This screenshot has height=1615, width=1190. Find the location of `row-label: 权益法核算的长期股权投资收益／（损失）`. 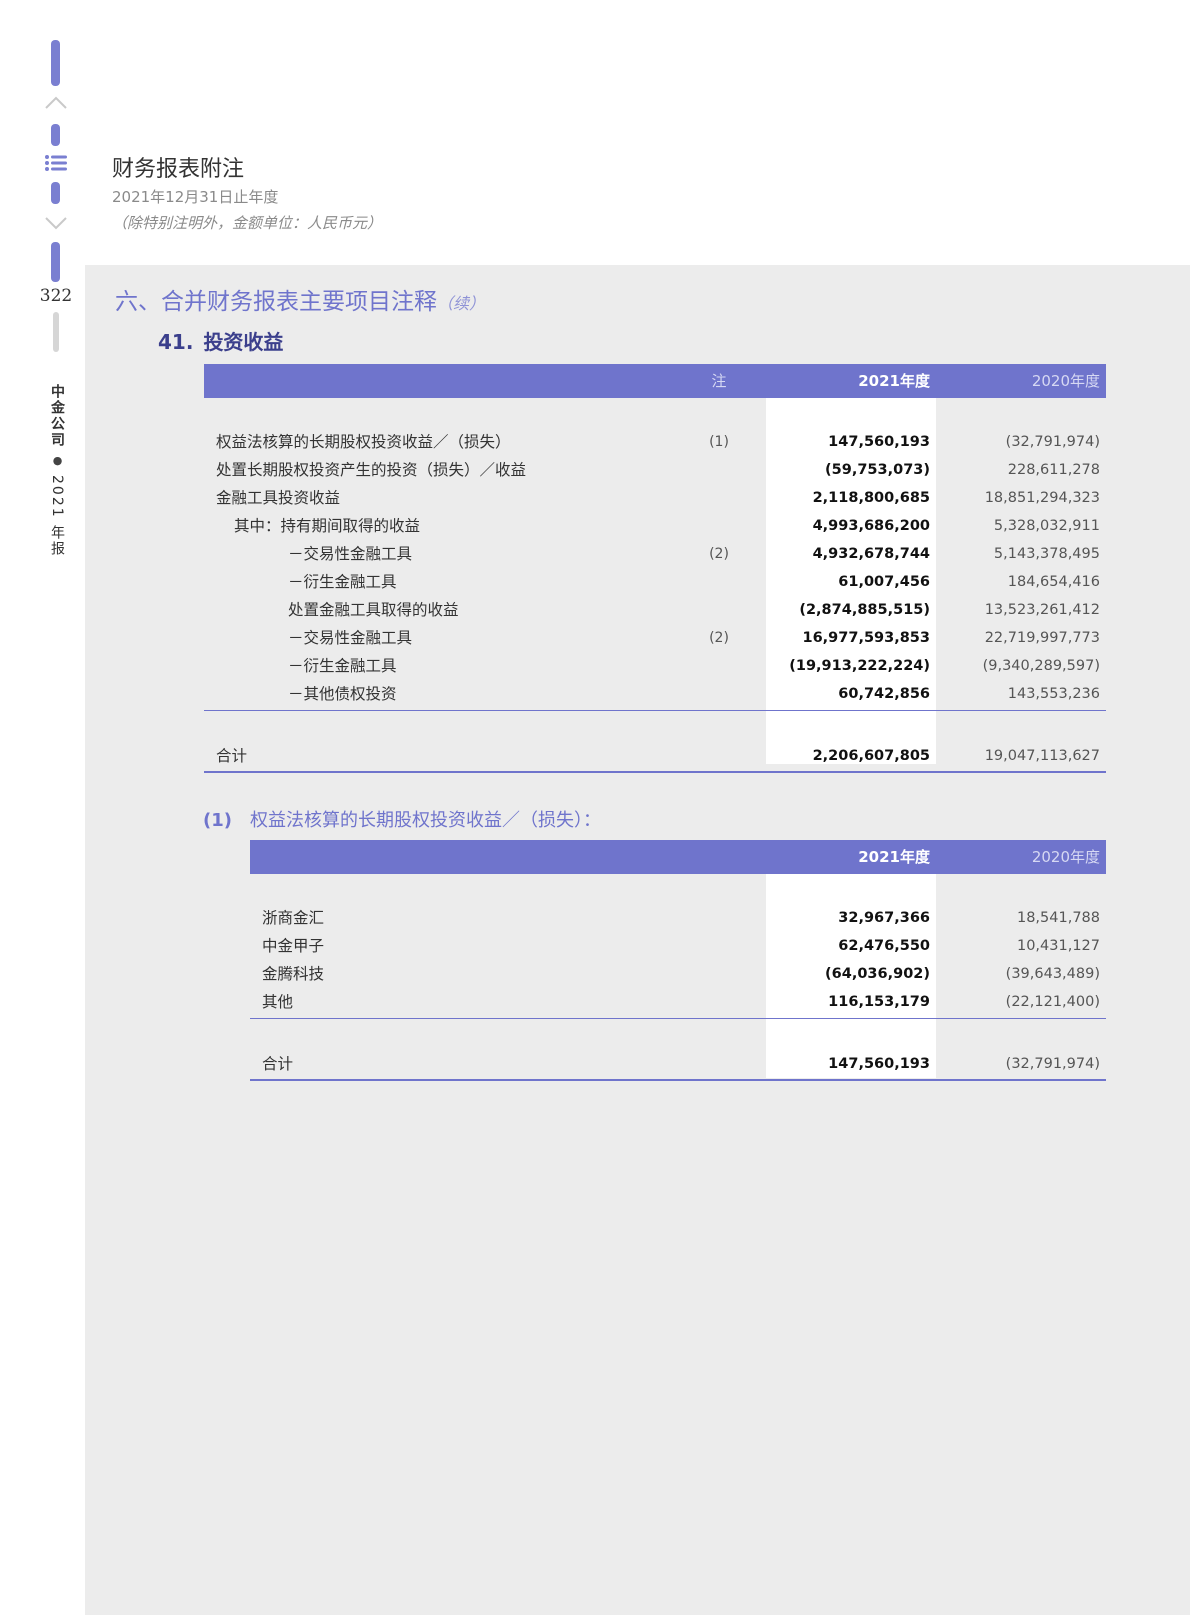

row-label: 权益法核算的长期股权投资收益／（损失） is located at coordinates (363, 442).